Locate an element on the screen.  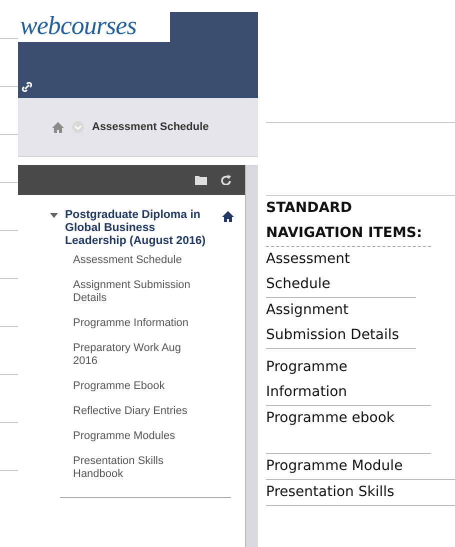
logo: webcourses is located at coordinates (94, 27).